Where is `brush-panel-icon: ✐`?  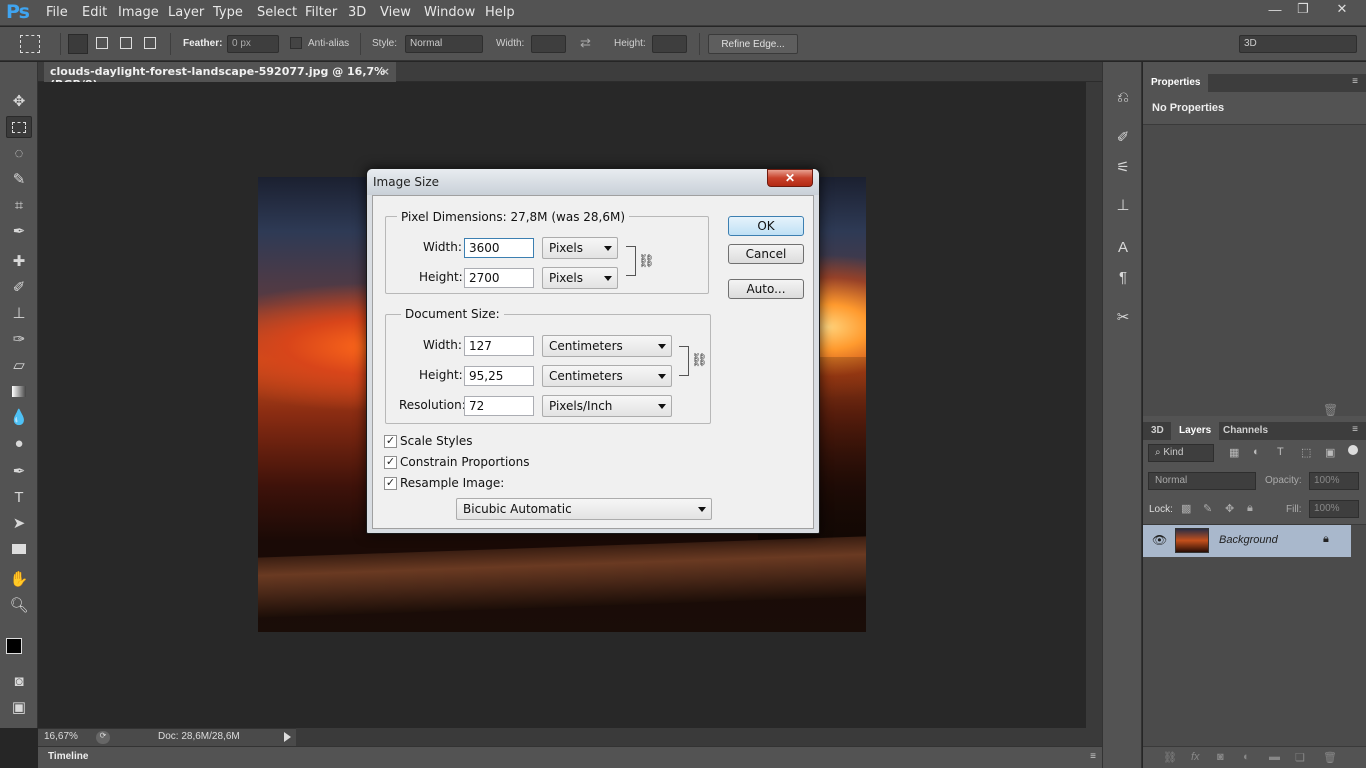
brush-panel-icon: ✐ is located at coordinates (1123, 137).